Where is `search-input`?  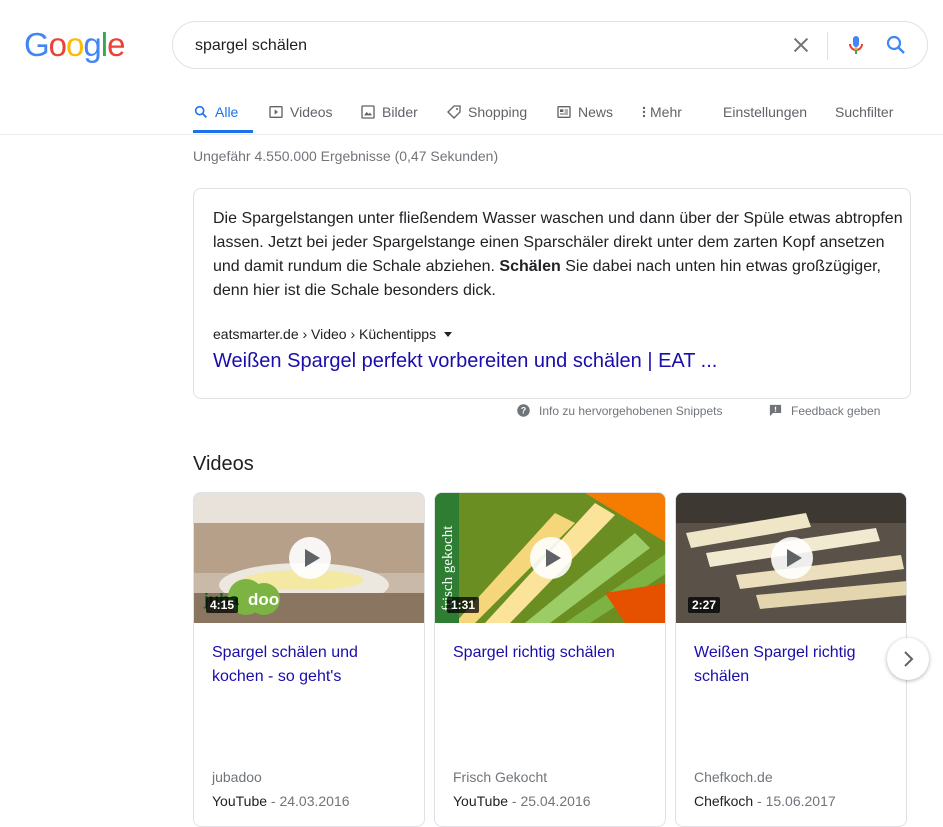
search-input is located at coordinates (485, 46).